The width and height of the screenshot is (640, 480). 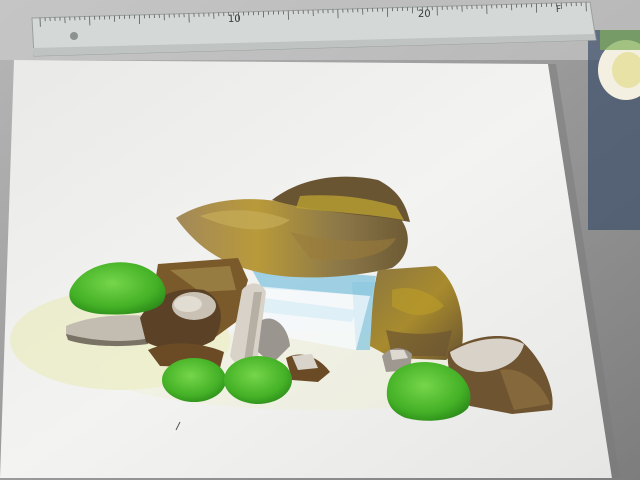 What do you see at coordinates (234, 19) in the screenshot?
I see `ruler-label-10: 10` at bounding box center [234, 19].